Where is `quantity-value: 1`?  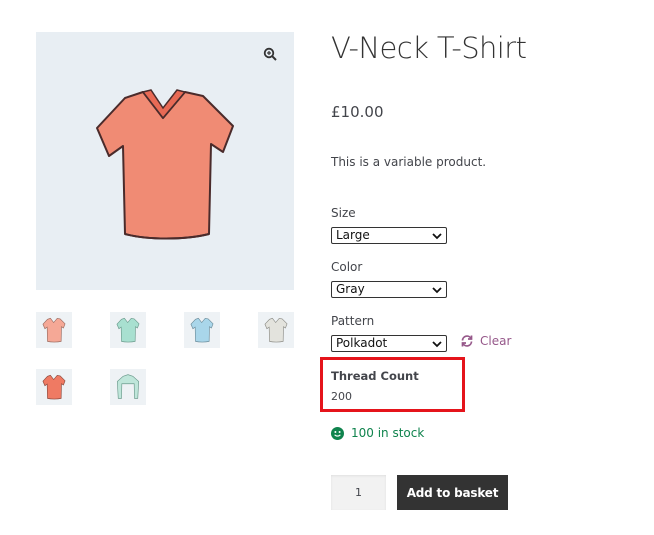
quantity-value: 1 is located at coordinates (358, 492).